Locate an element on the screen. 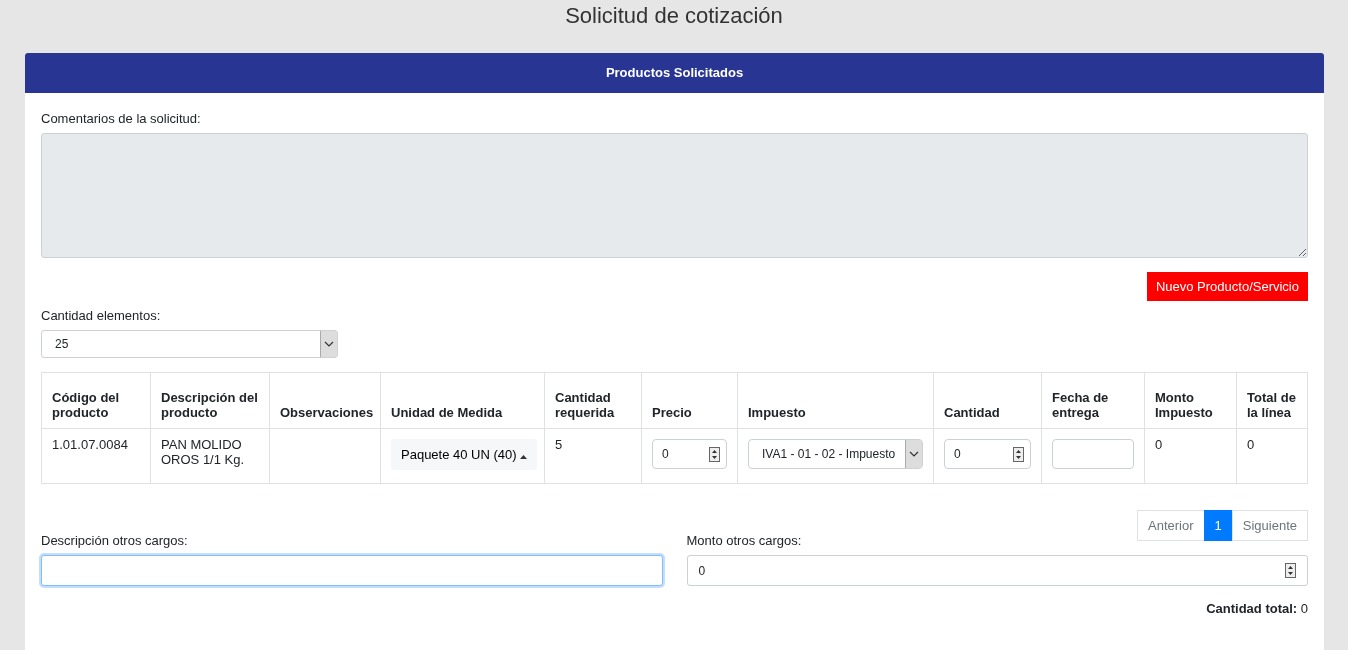  column-header: Observaciones is located at coordinates (325, 400).